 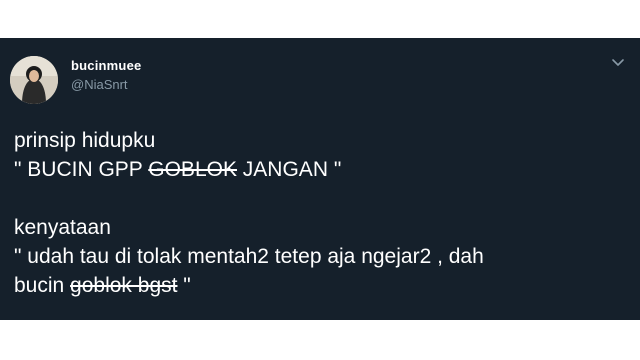 I want to click on tweet-line: prinsip hidupku, so click(x=320, y=140).